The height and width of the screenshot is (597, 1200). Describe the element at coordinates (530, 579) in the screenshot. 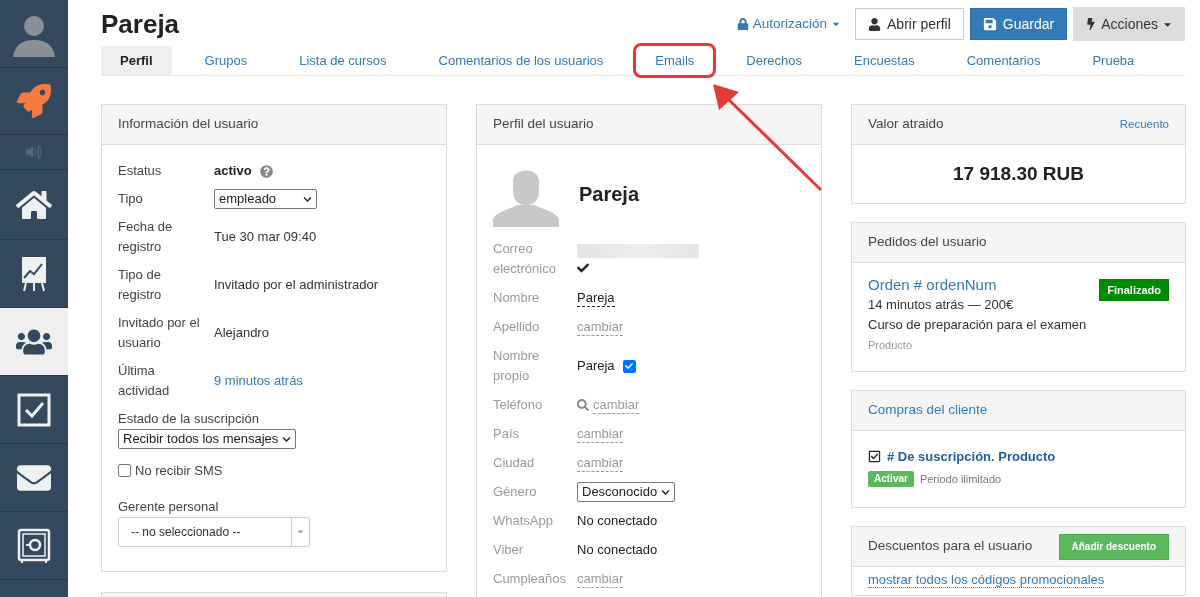

I see `field-label: Cumpleaños` at that location.